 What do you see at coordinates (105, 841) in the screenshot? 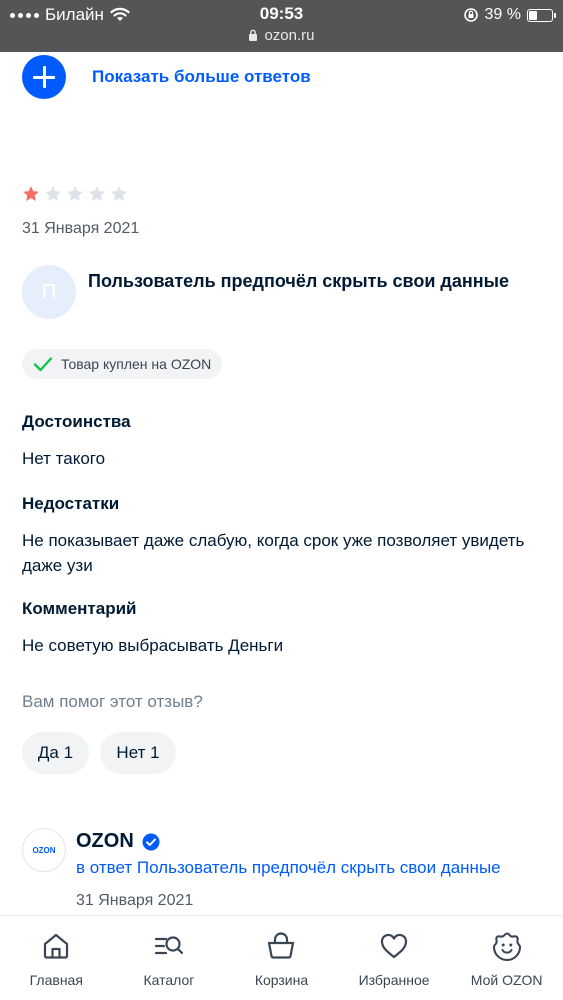
I see `seller-name-text: OZON` at bounding box center [105, 841].